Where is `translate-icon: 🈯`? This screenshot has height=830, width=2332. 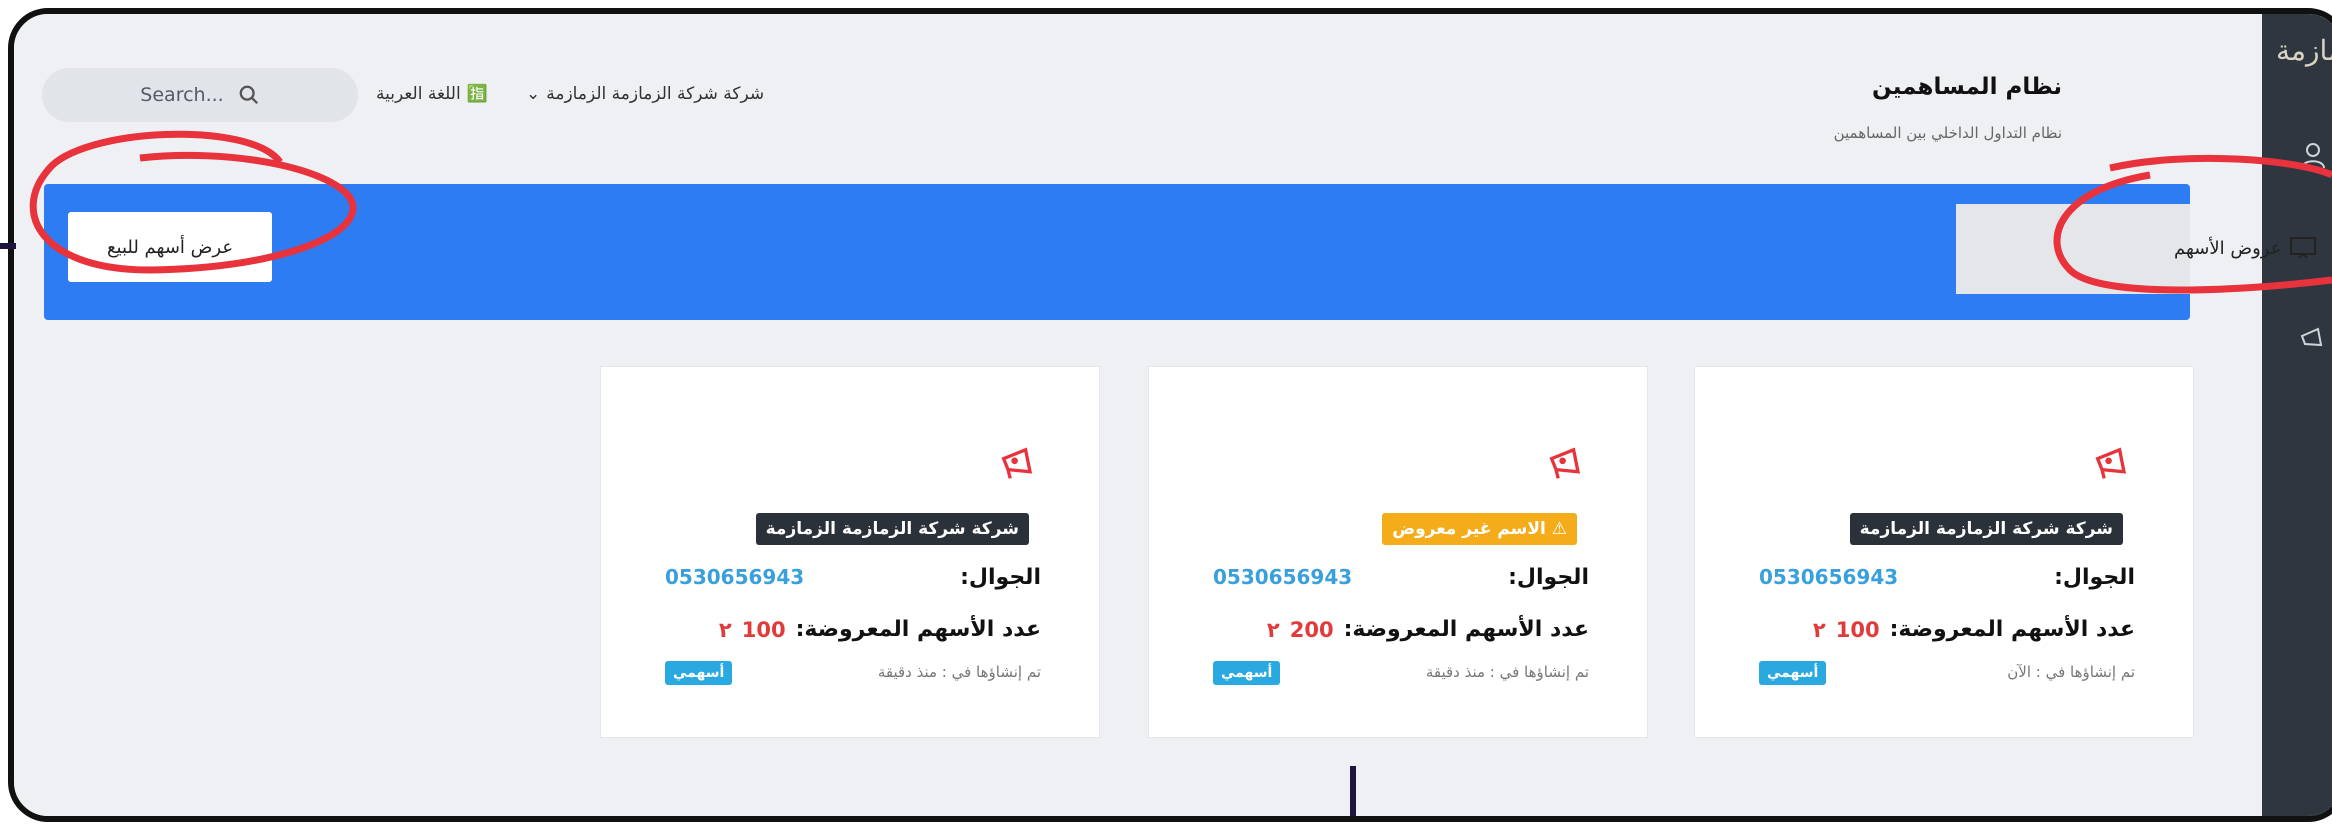
translate-icon: 🈯 is located at coordinates (477, 94).